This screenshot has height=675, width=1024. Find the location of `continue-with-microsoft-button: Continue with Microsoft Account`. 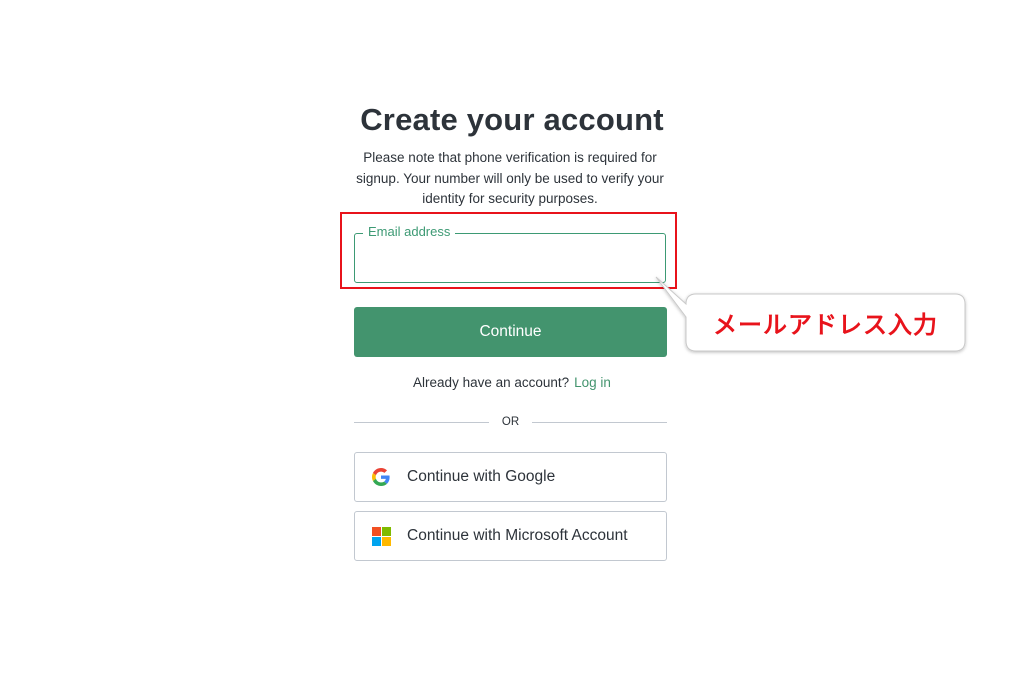

continue-with-microsoft-button: Continue with Microsoft Account is located at coordinates (510, 536).